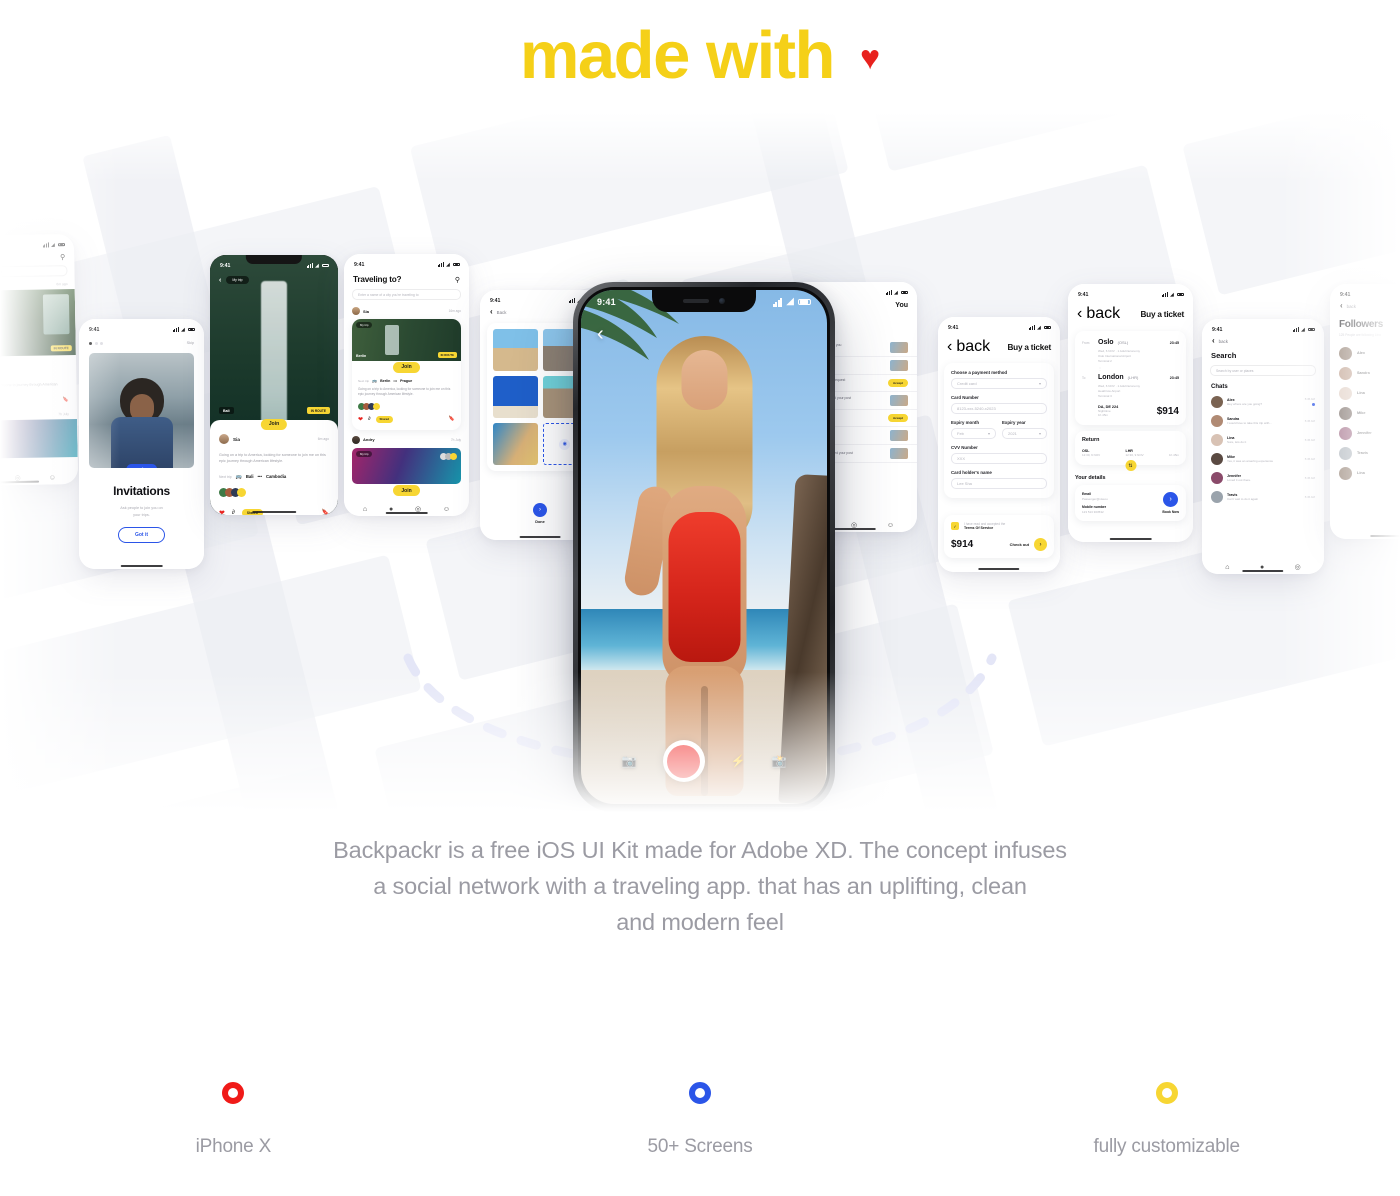 This screenshot has width=1400, height=1196. Describe the element at coordinates (1130, 465) in the screenshot. I see `swap-icon: ⇅` at that location.